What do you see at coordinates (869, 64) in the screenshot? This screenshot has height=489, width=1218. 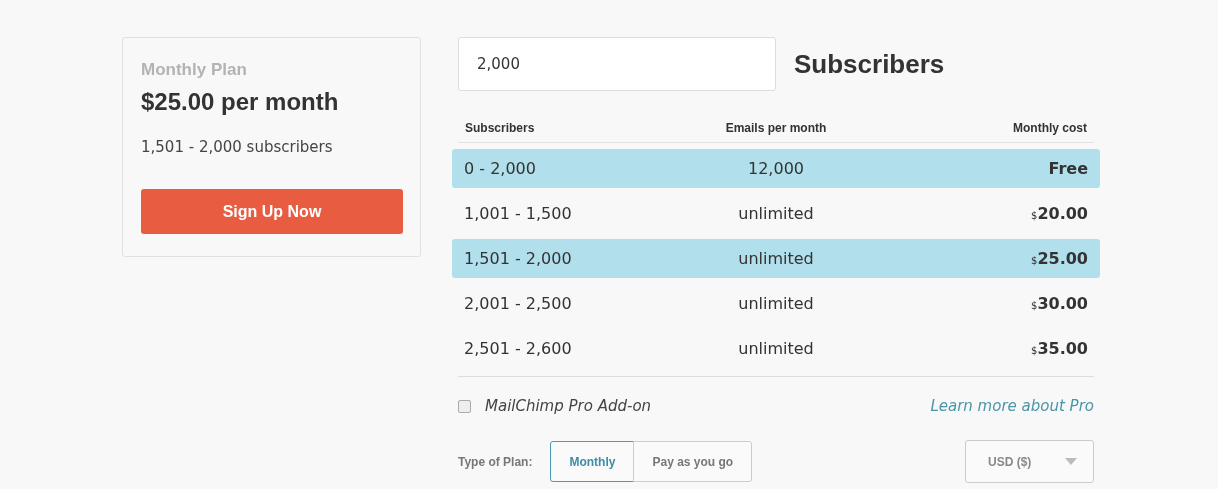 I see `subscribers-label: Subscribers` at bounding box center [869, 64].